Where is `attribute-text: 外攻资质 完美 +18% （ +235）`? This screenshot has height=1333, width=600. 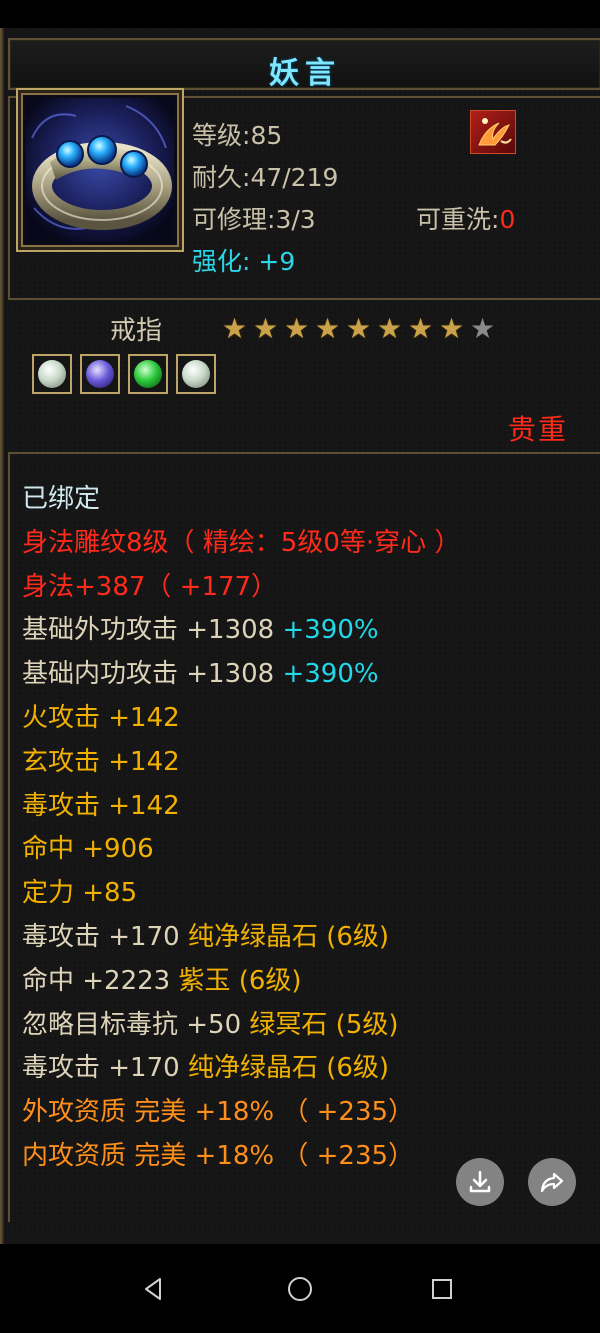
attribute-text: 外攻资质 完美 +18% （ +235） is located at coordinates (218, 1112).